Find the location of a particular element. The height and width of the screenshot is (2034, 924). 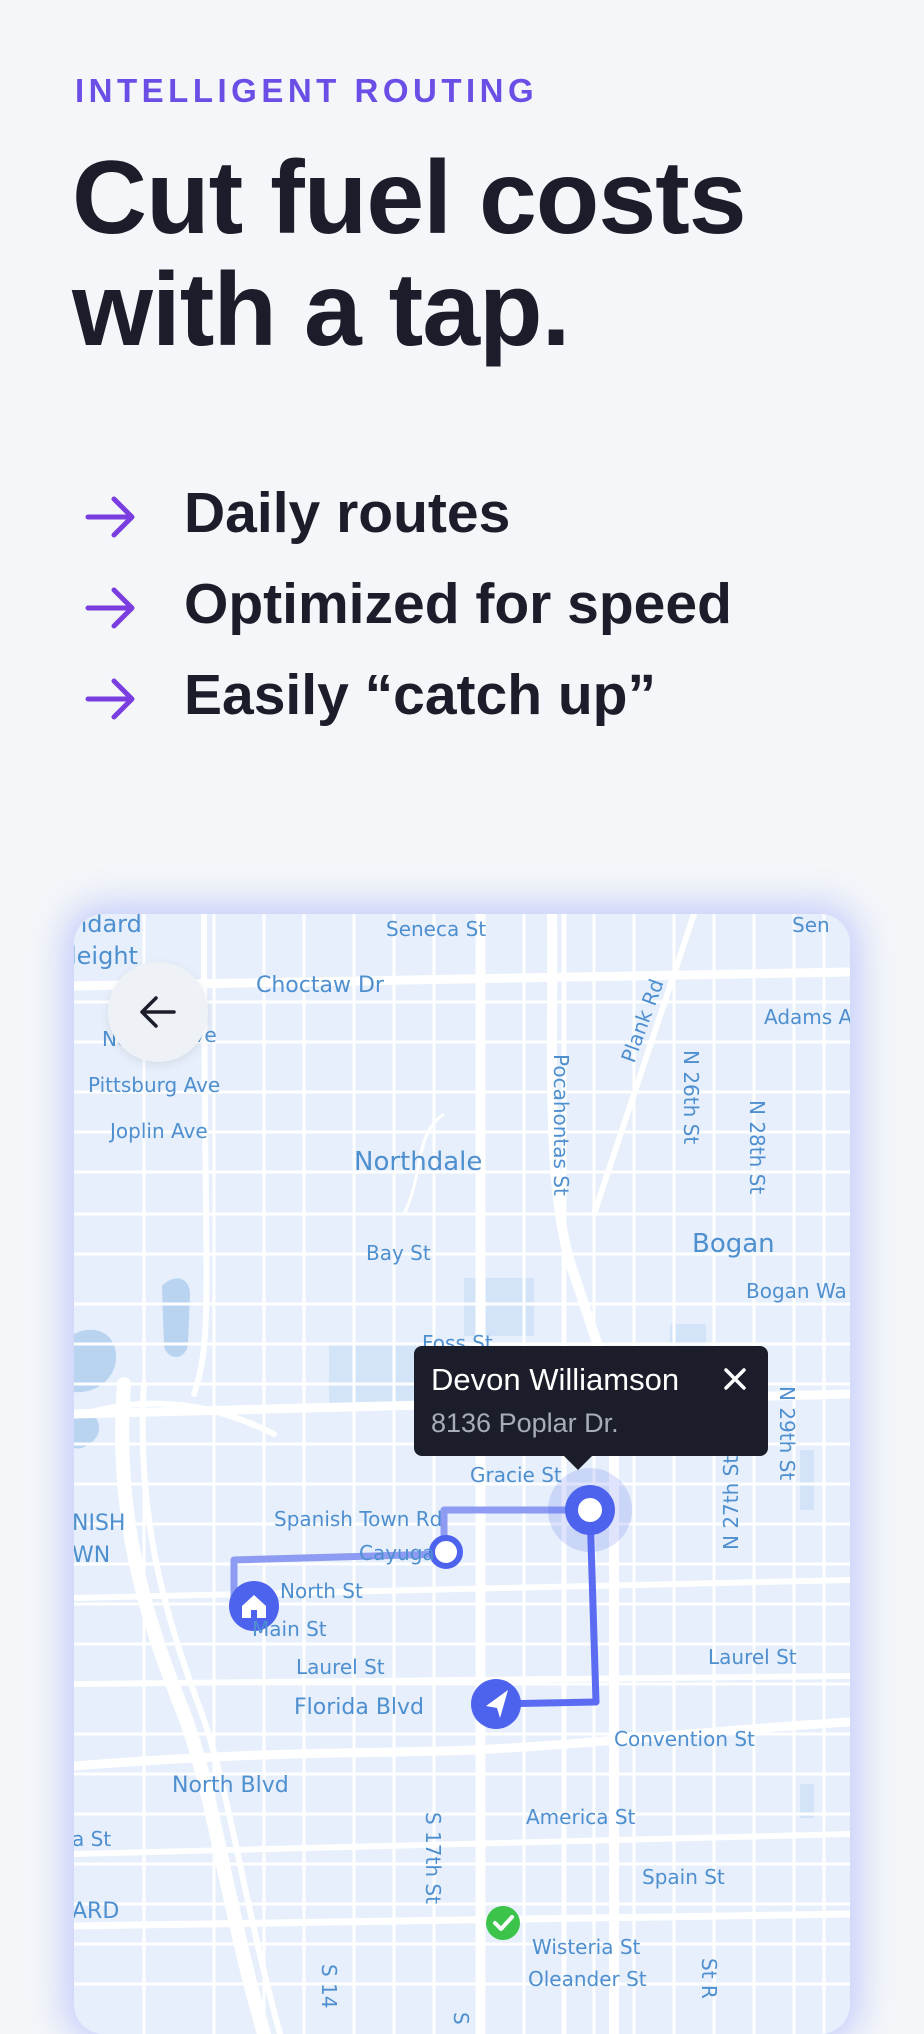

map-label: Adams A is located at coordinates (807, 1017).